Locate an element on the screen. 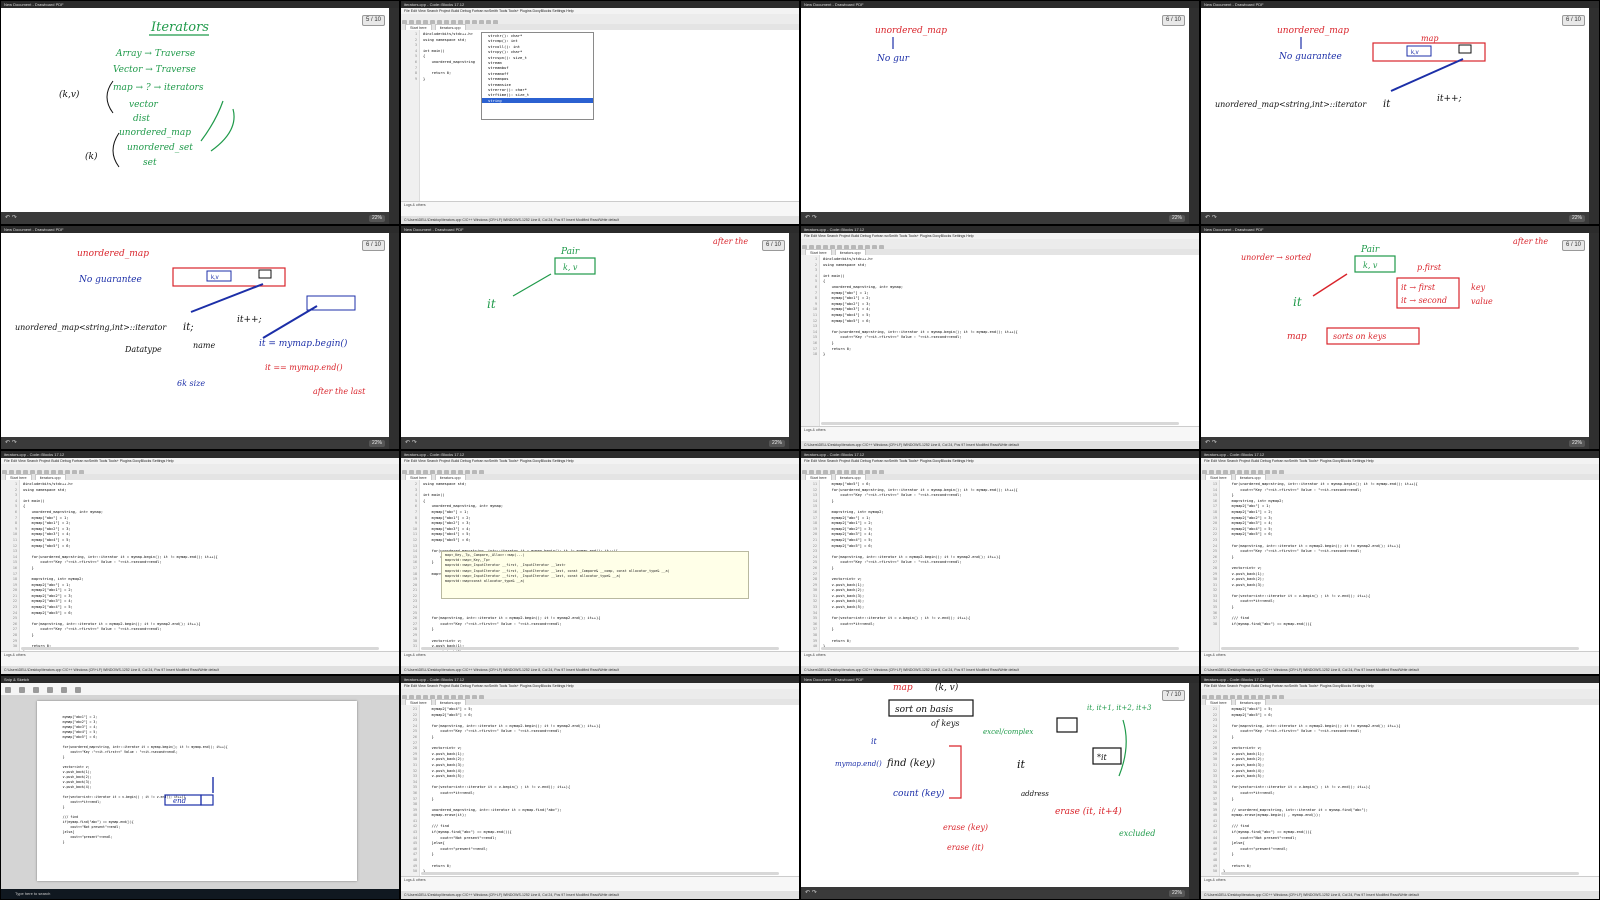  ink-text: sort on basis is located at coordinates (924, 710).